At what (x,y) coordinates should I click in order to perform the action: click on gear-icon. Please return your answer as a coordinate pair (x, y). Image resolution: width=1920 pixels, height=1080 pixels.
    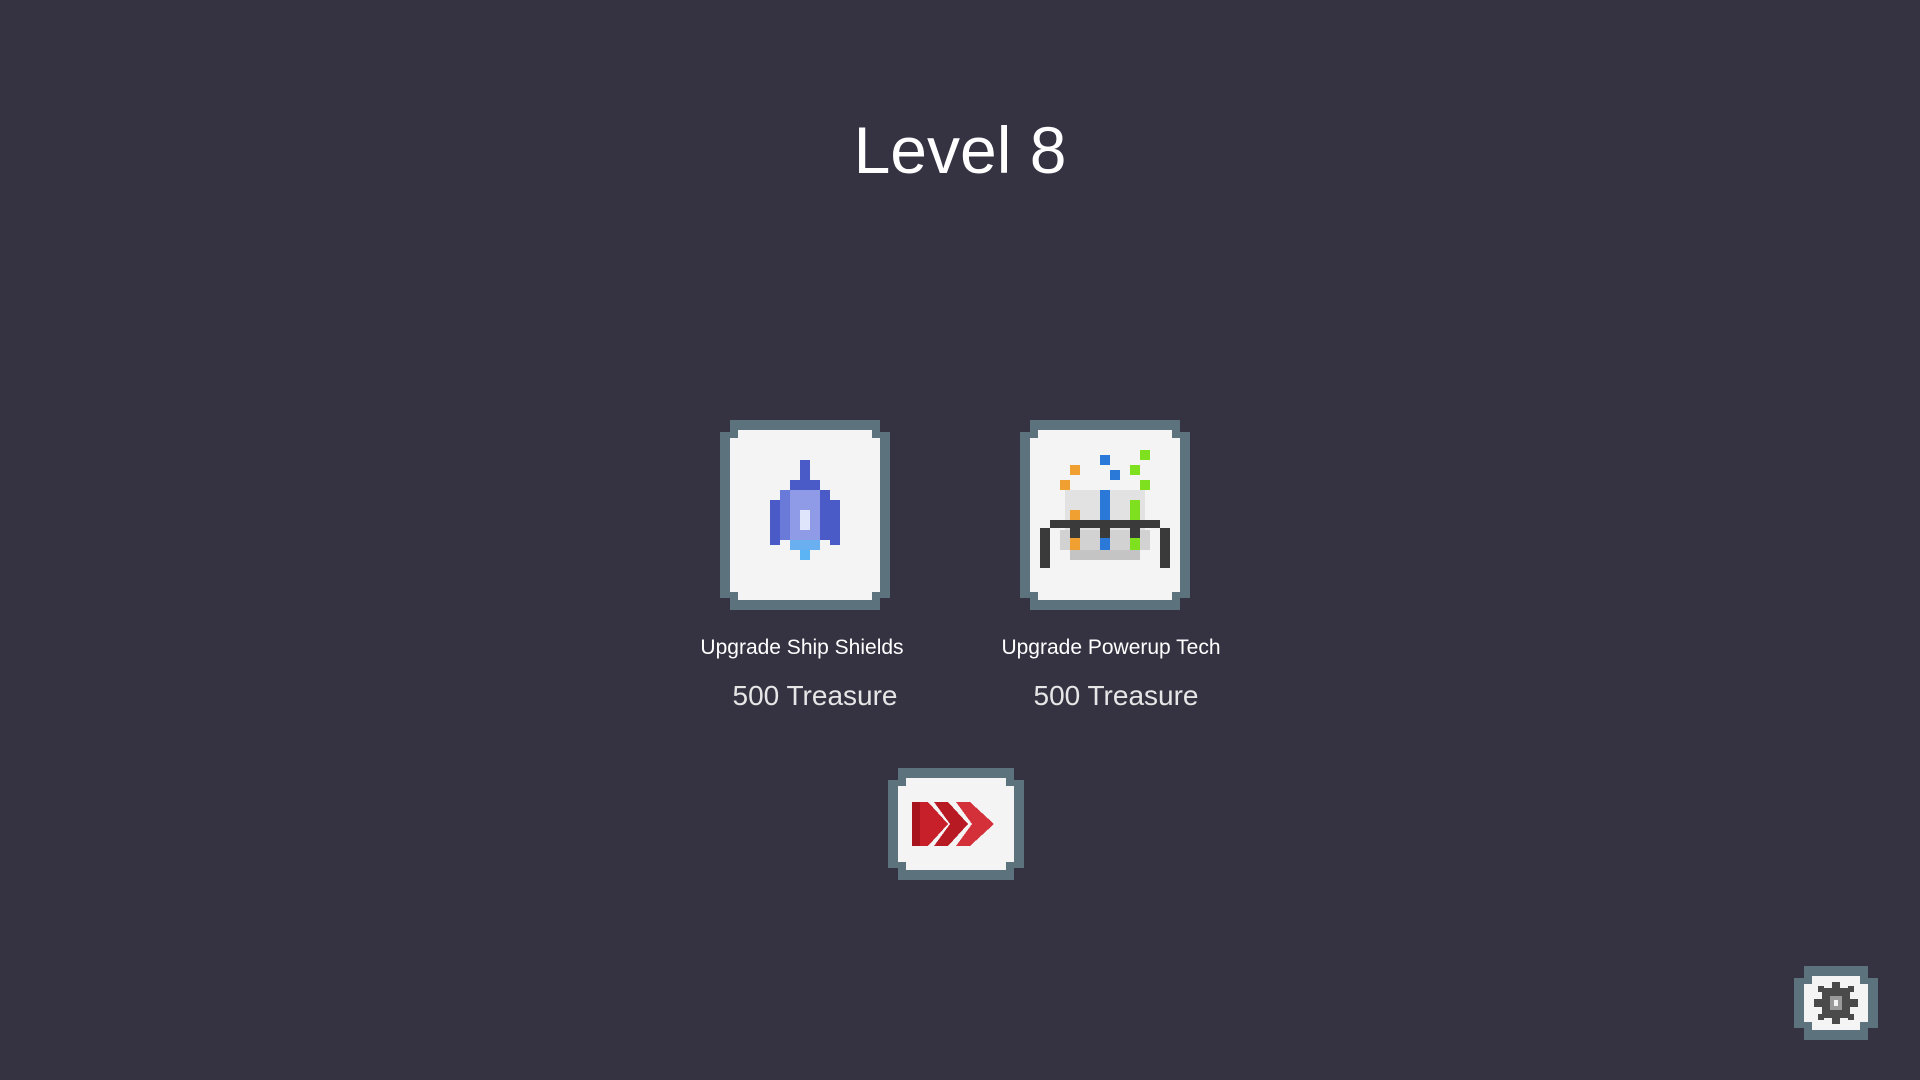
    Looking at the image, I should click on (1836, 1003).